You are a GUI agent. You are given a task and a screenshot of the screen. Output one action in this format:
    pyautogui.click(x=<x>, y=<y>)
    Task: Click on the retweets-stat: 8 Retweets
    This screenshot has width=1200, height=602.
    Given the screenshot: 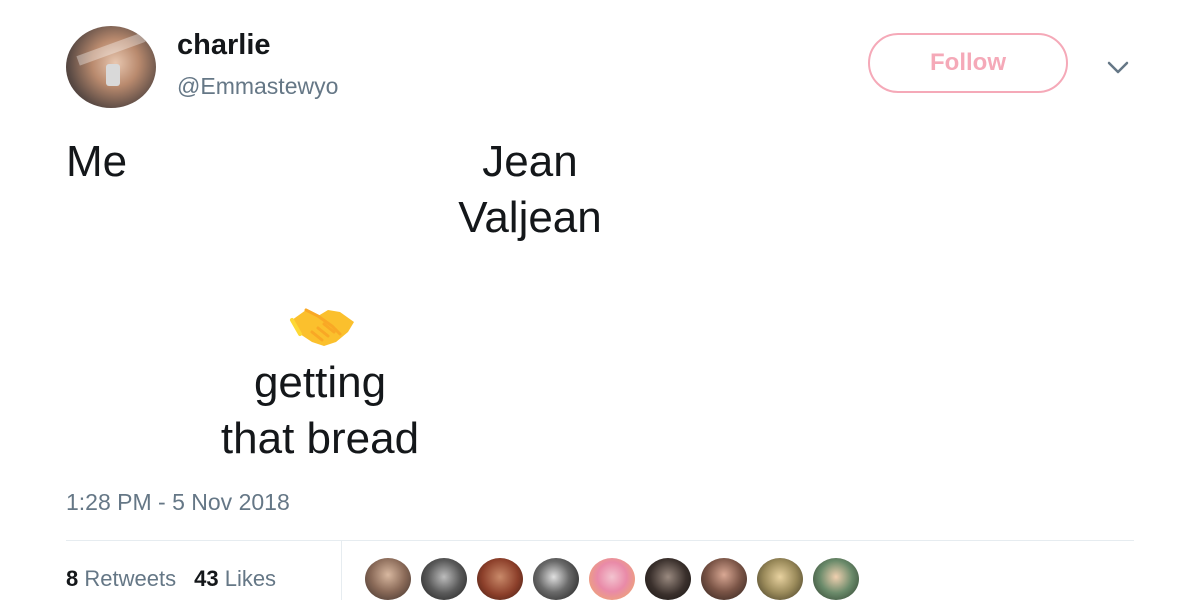 What is the action you would take?
    pyautogui.click(x=121, y=578)
    